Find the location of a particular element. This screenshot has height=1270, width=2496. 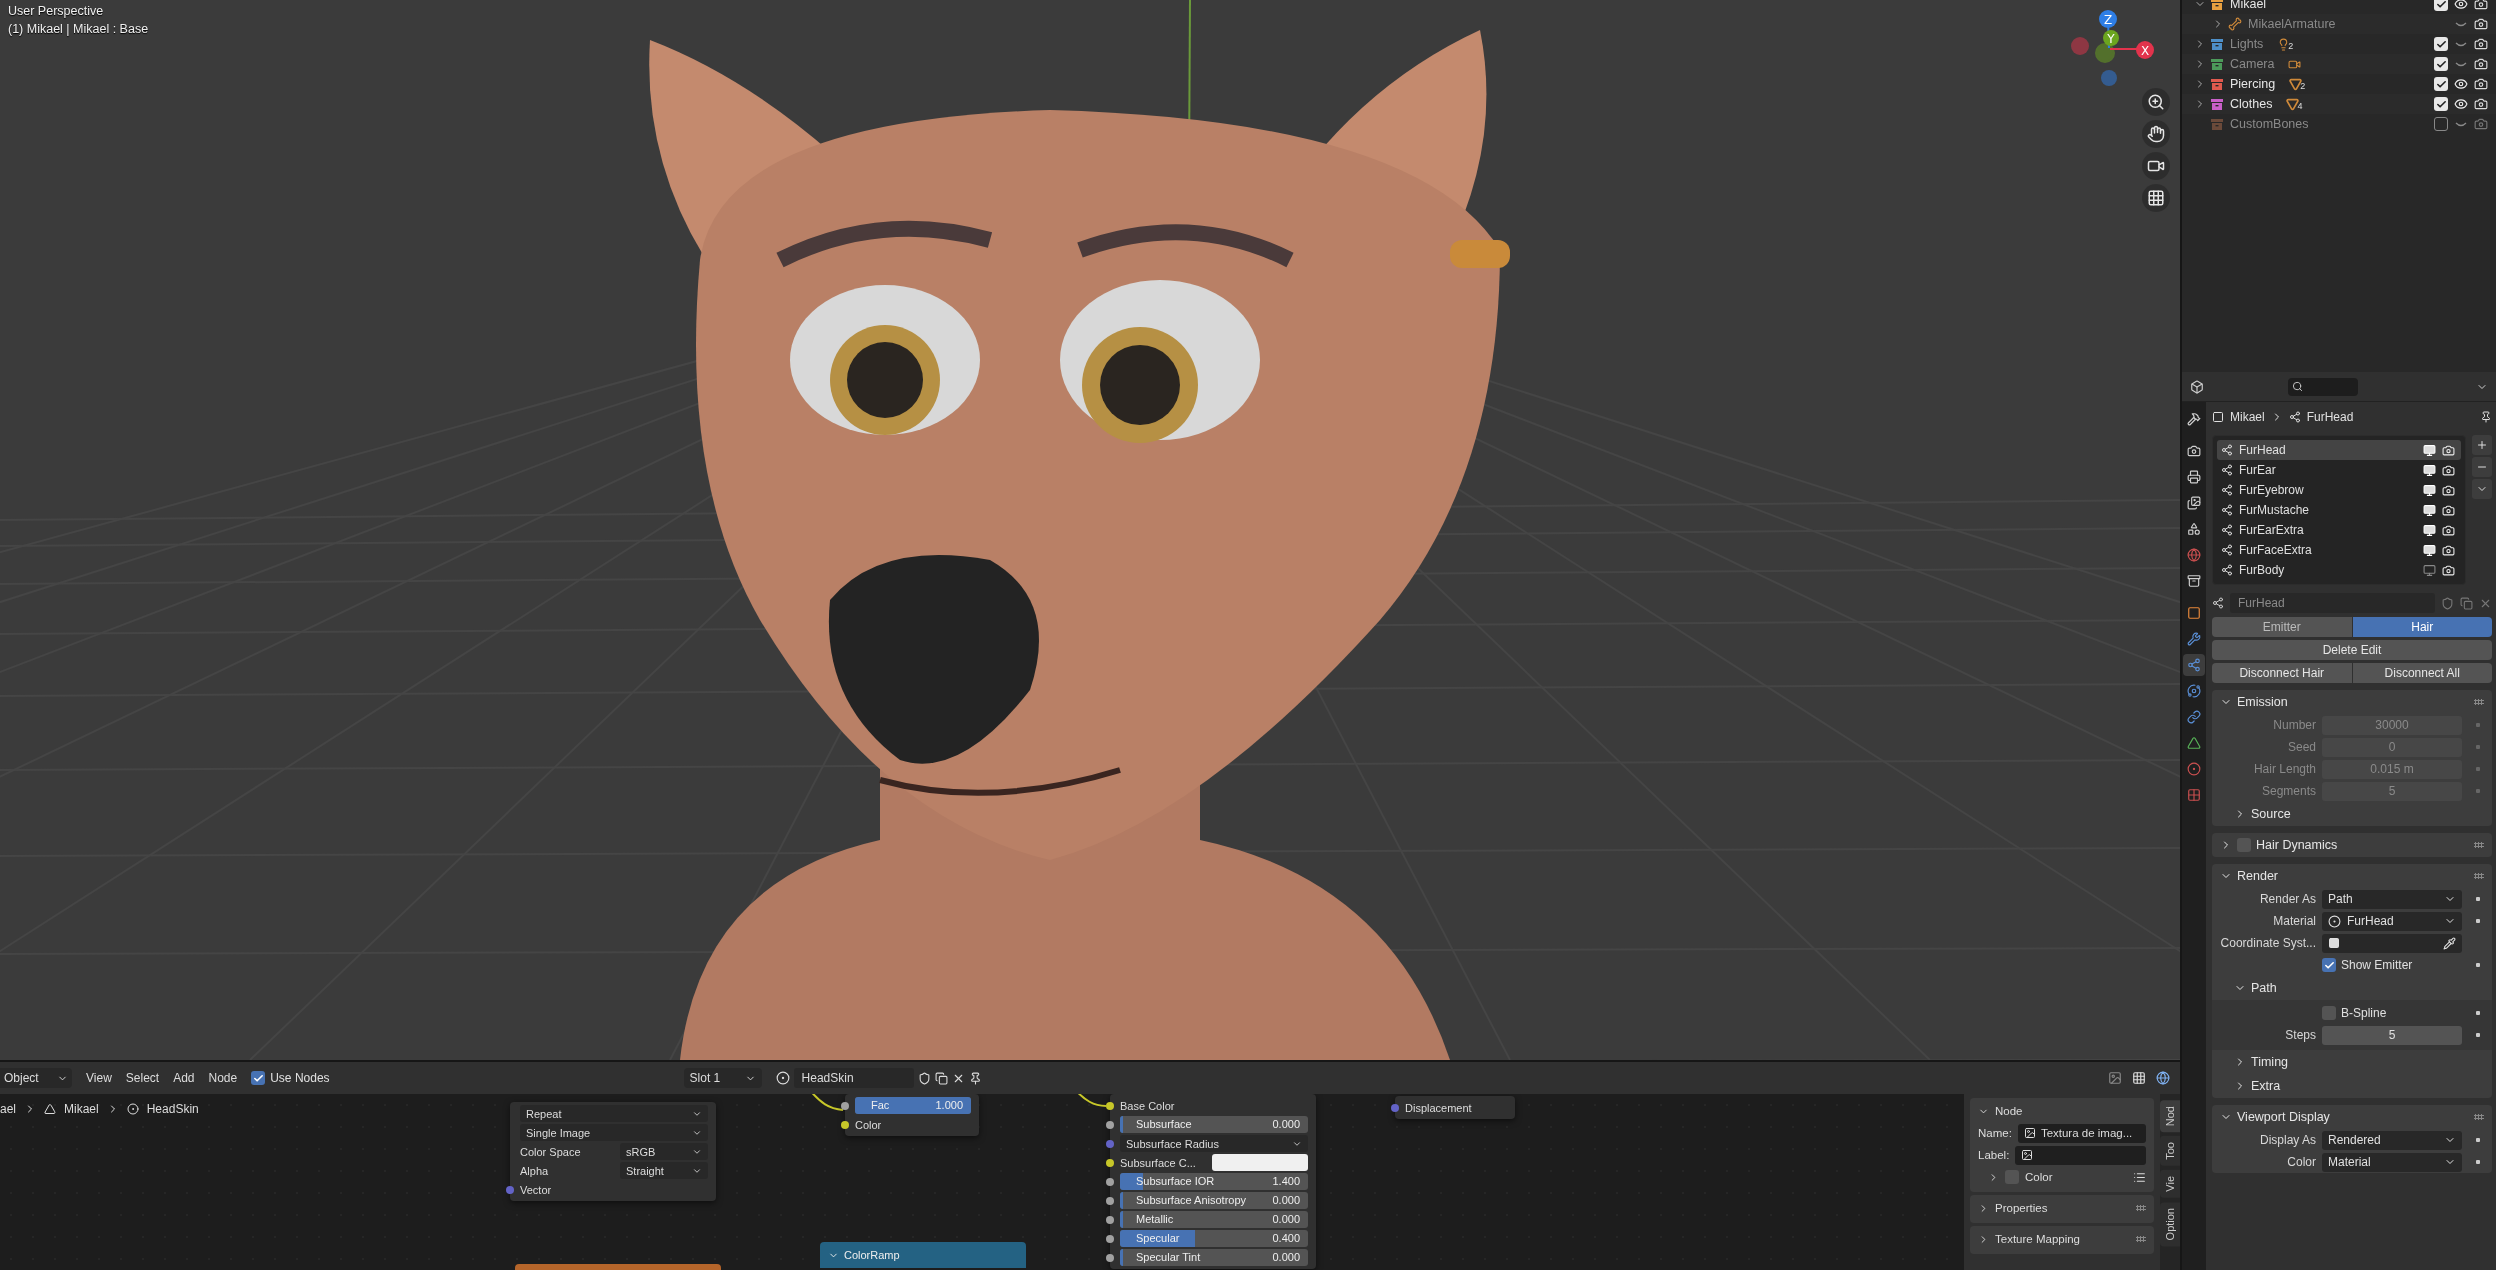

menu-item: Select is located at coordinates (142, 1078).